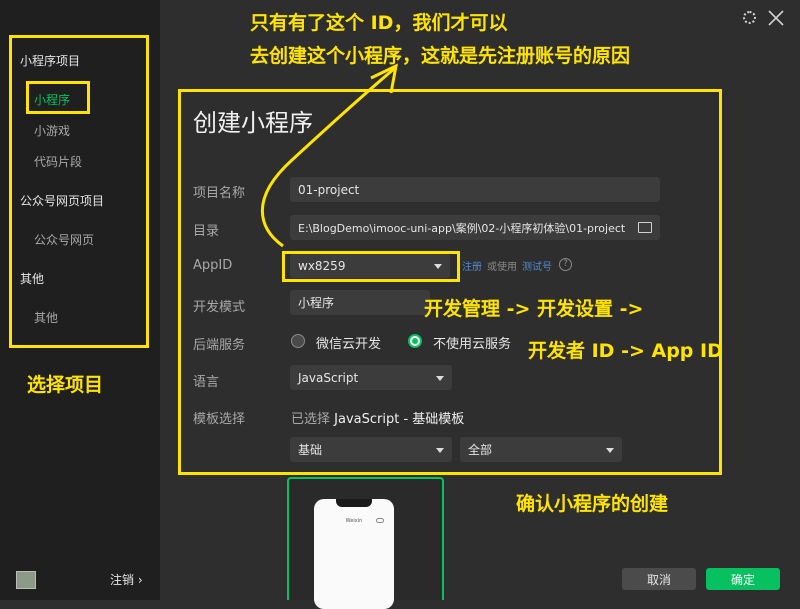 Image resolution: width=800 pixels, height=609 pixels. What do you see at coordinates (592, 504) in the screenshot?
I see `annotation-bottom-note: 确认小程序的创建` at bounding box center [592, 504].